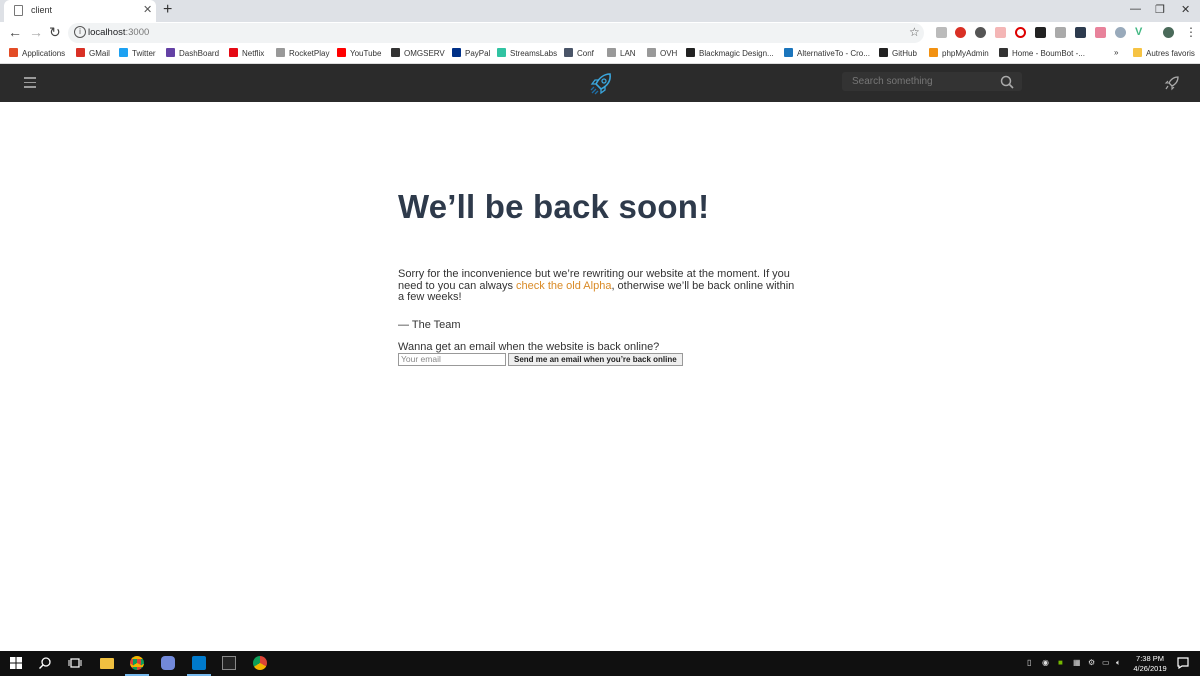 Image resolution: width=1200 pixels, height=676 pixels. What do you see at coordinates (55, 32) in the screenshot?
I see `reload-icon: ↻` at bounding box center [55, 32].